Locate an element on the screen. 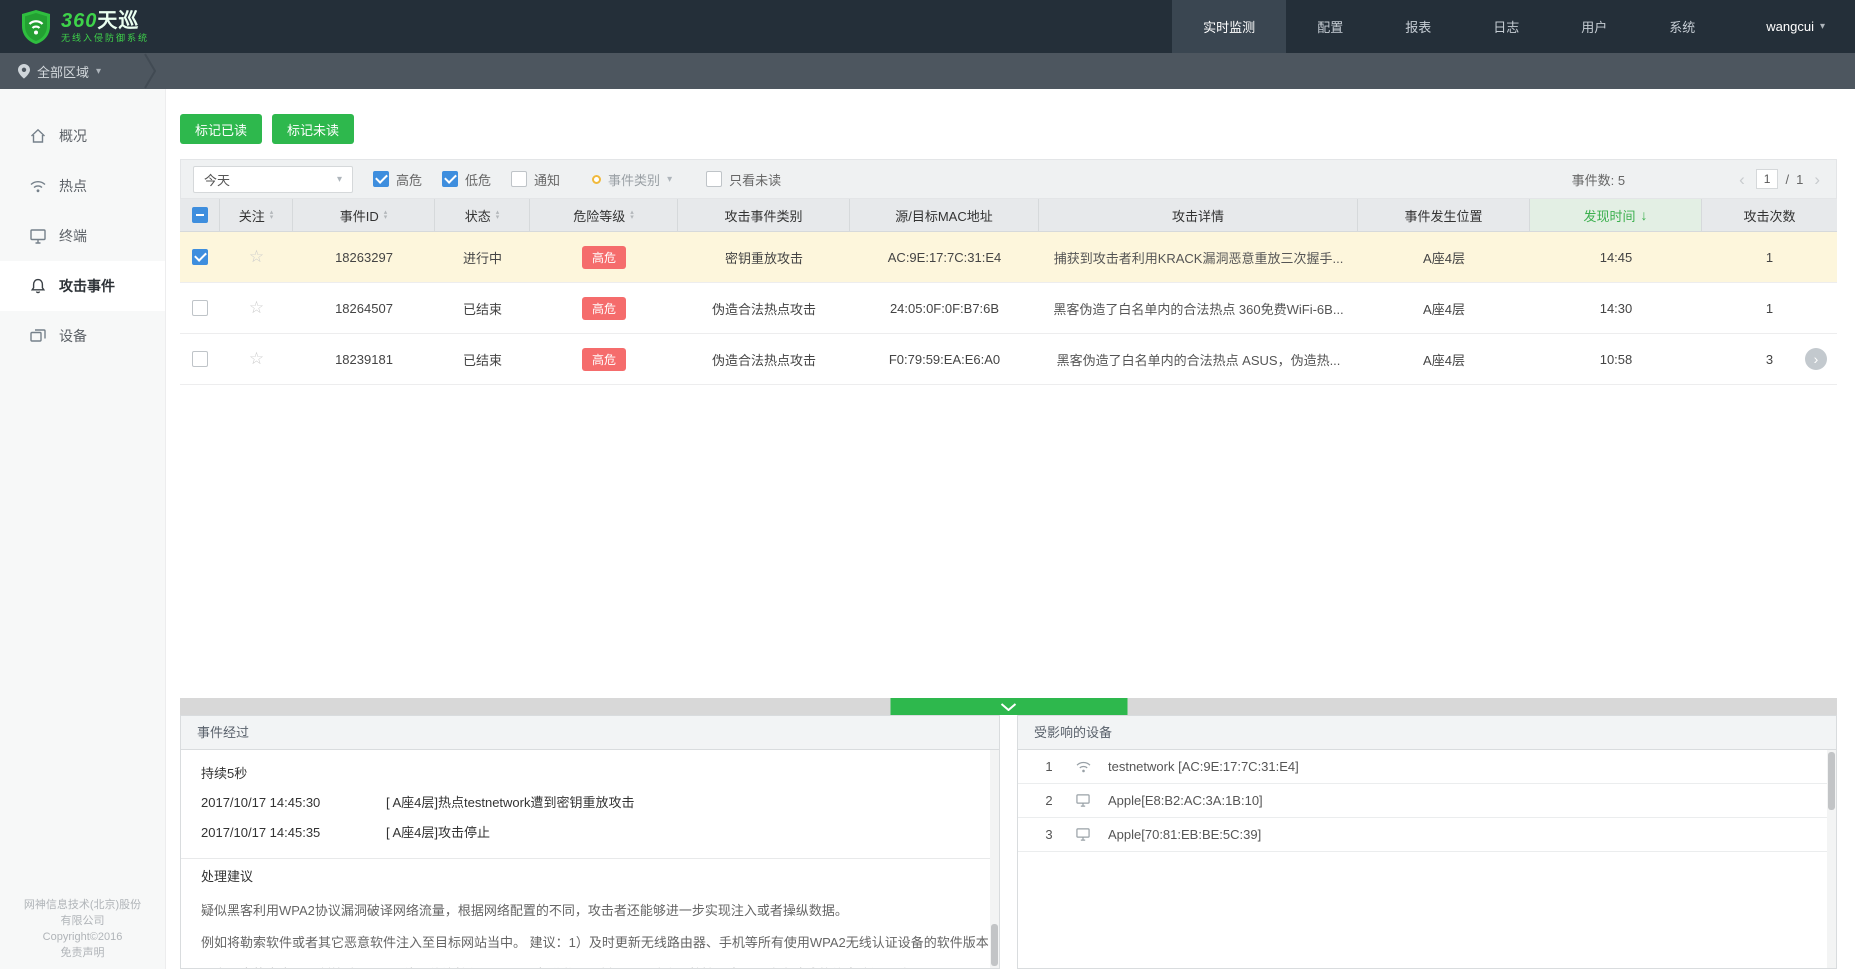 This screenshot has width=1855, height=969. nav-item-logs: 日志 is located at coordinates (1506, 26).